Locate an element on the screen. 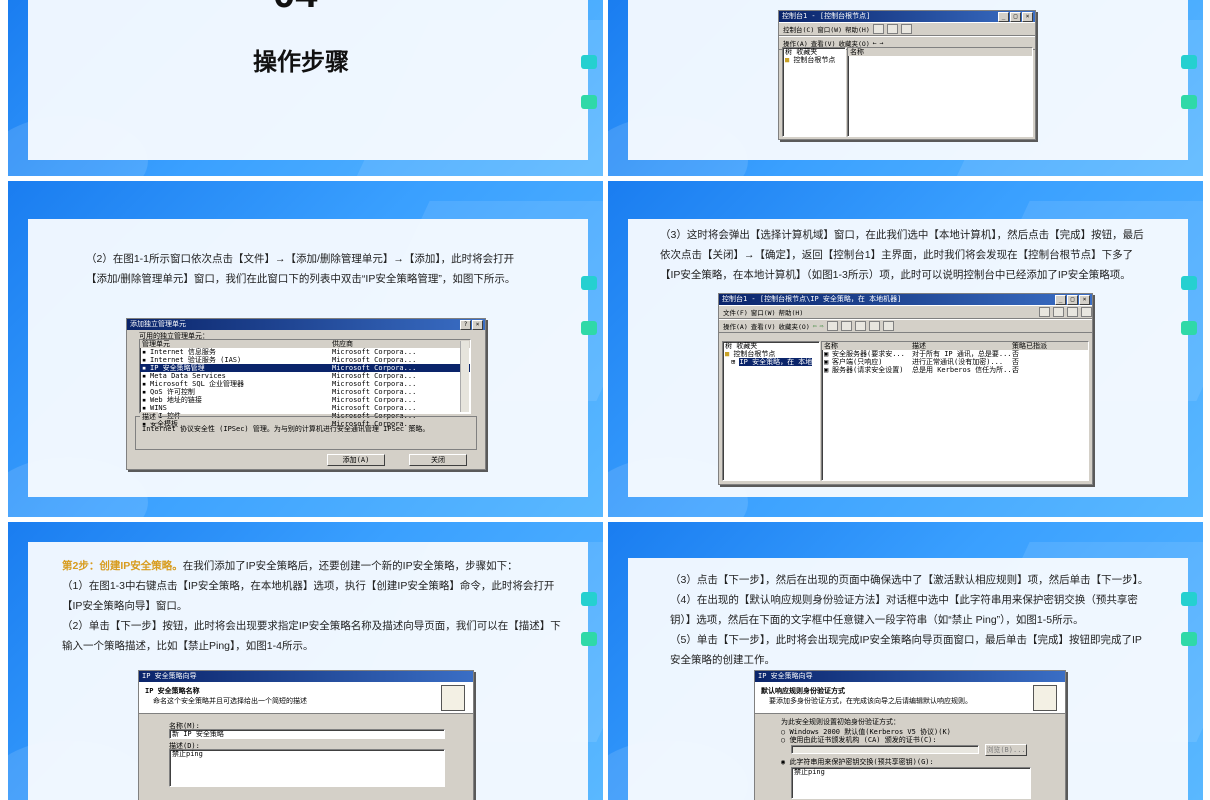 This screenshot has width=1210, height=800. menu-favorites: 收藏夹(O) is located at coordinates (794, 326).